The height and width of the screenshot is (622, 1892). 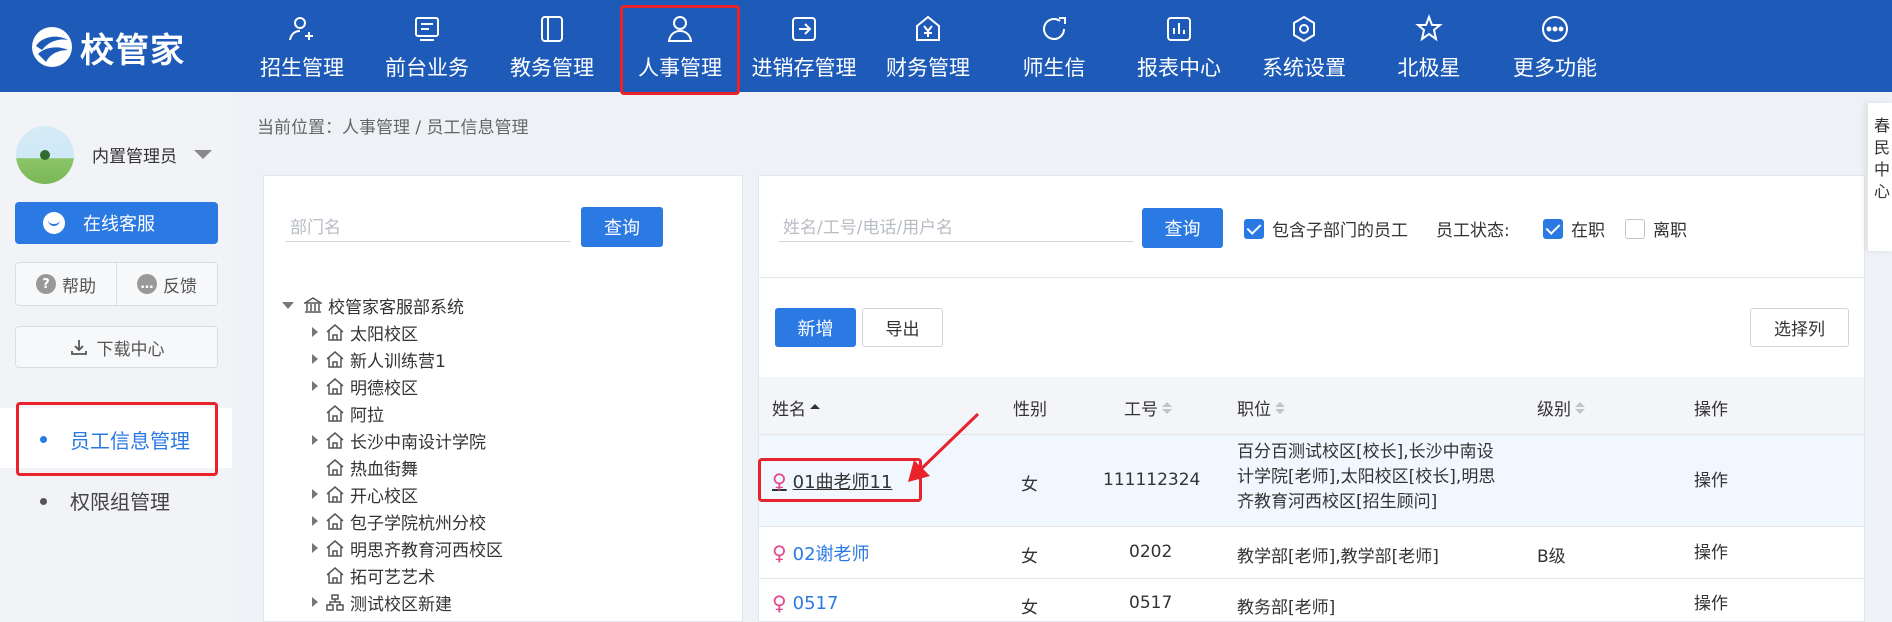 What do you see at coordinates (779, 553) in the screenshot?
I see `female-icon: ♀` at bounding box center [779, 553].